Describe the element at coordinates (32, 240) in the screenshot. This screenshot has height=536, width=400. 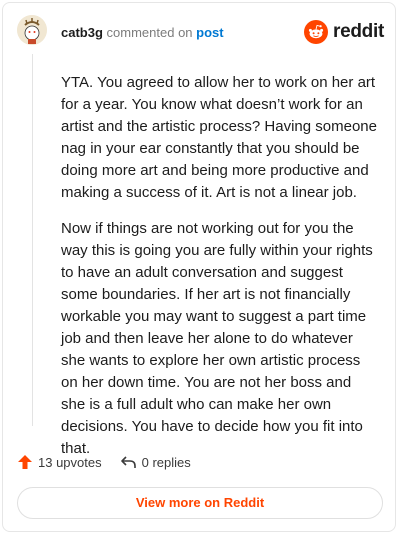
I see `thread-line` at that location.